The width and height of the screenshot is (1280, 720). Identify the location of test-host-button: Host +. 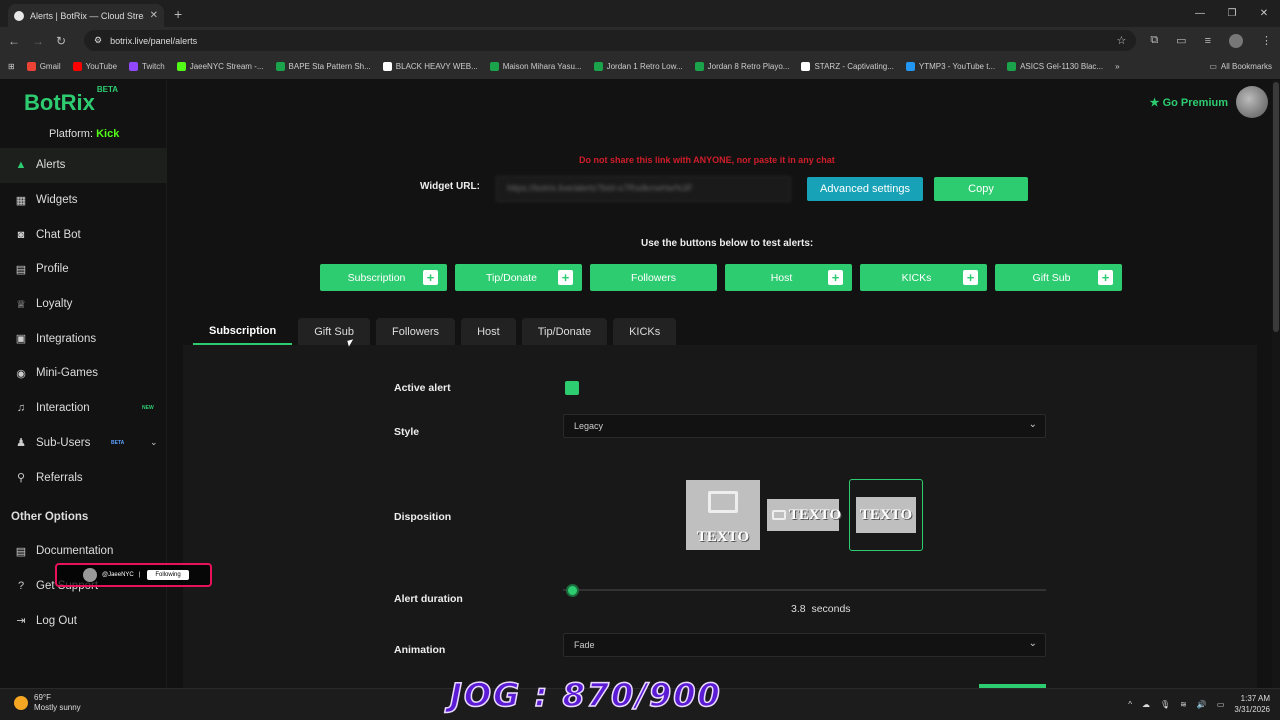
(788, 277).